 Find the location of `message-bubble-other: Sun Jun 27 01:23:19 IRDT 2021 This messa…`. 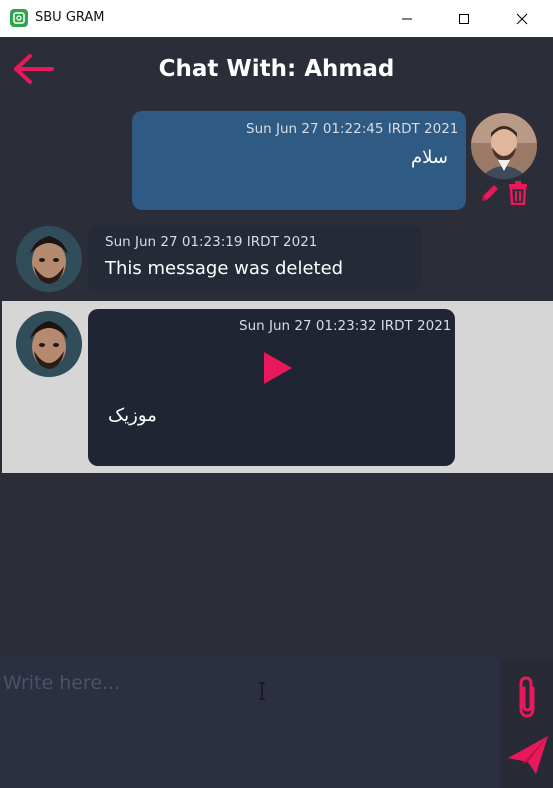

message-bubble-other: Sun Jun 27 01:23:19 IRDT 2021 This messa… is located at coordinates (254, 258).